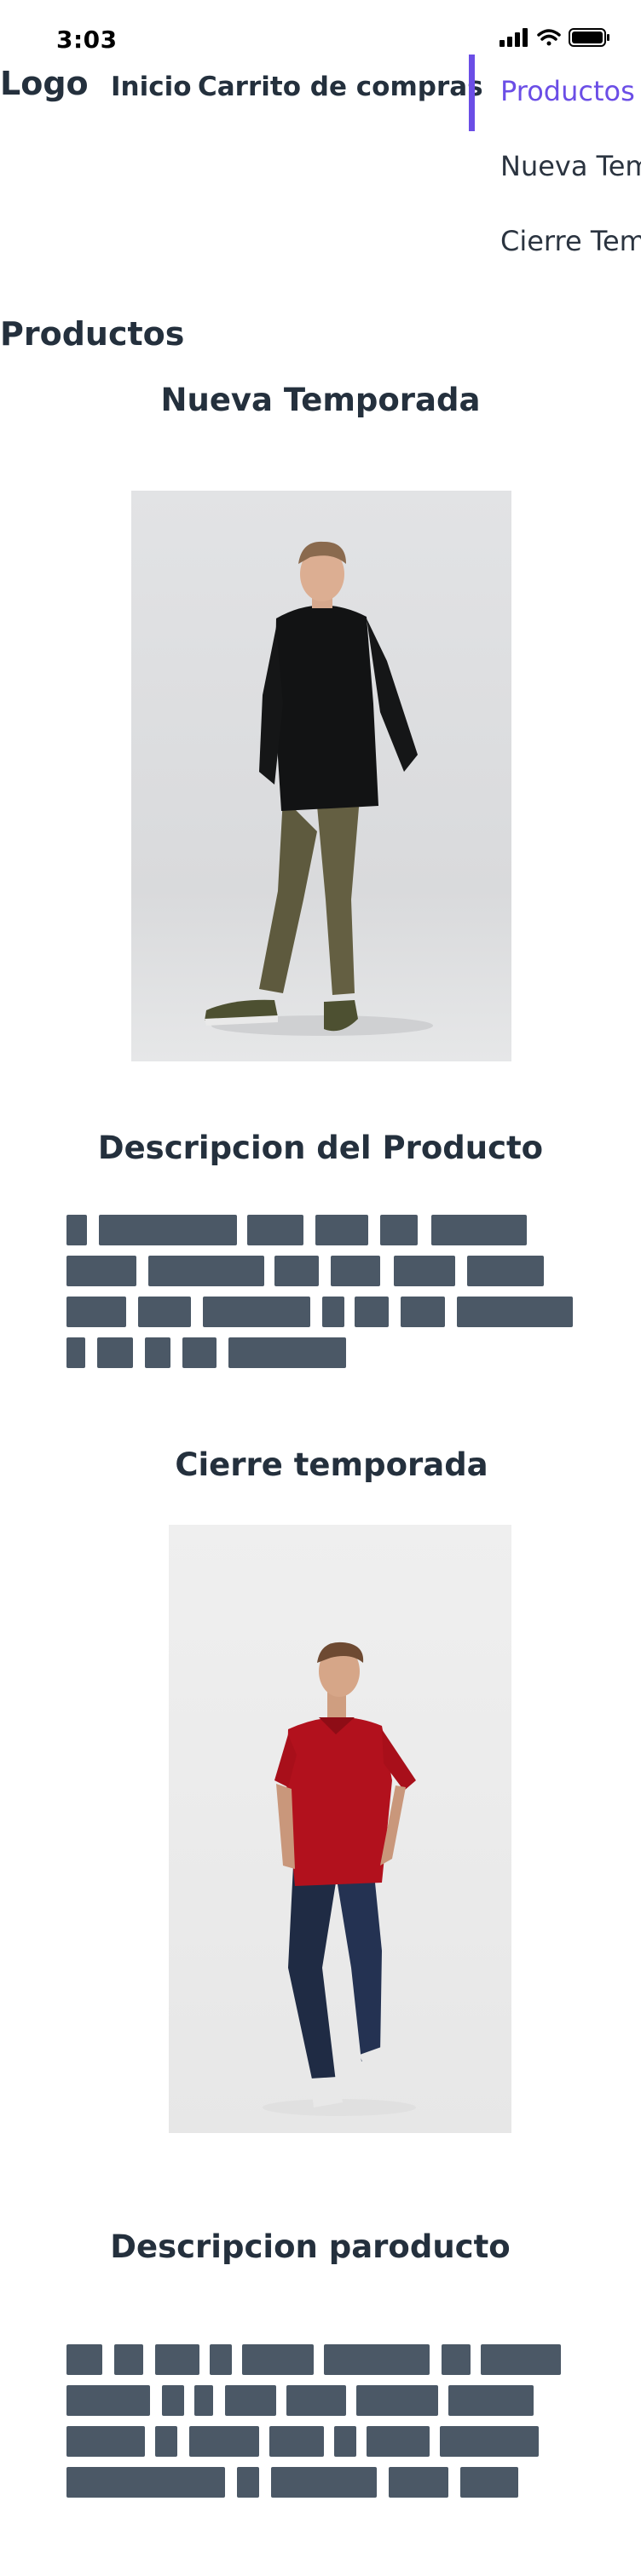 The height and width of the screenshot is (2576, 641). Describe the element at coordinates (92, 334) in the screenshot. I see `page-title: Productos` at that location.